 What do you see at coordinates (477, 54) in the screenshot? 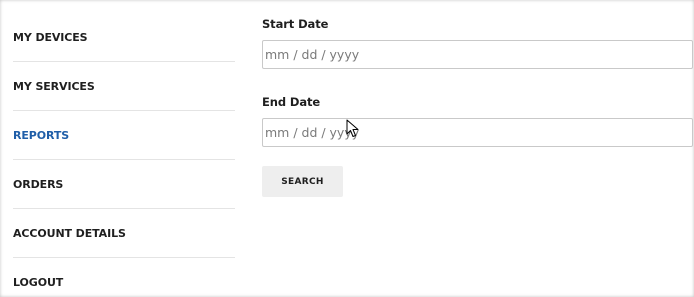
I see `start-date-field: mm / dd / yyyy` at bounding box center [477, 54].